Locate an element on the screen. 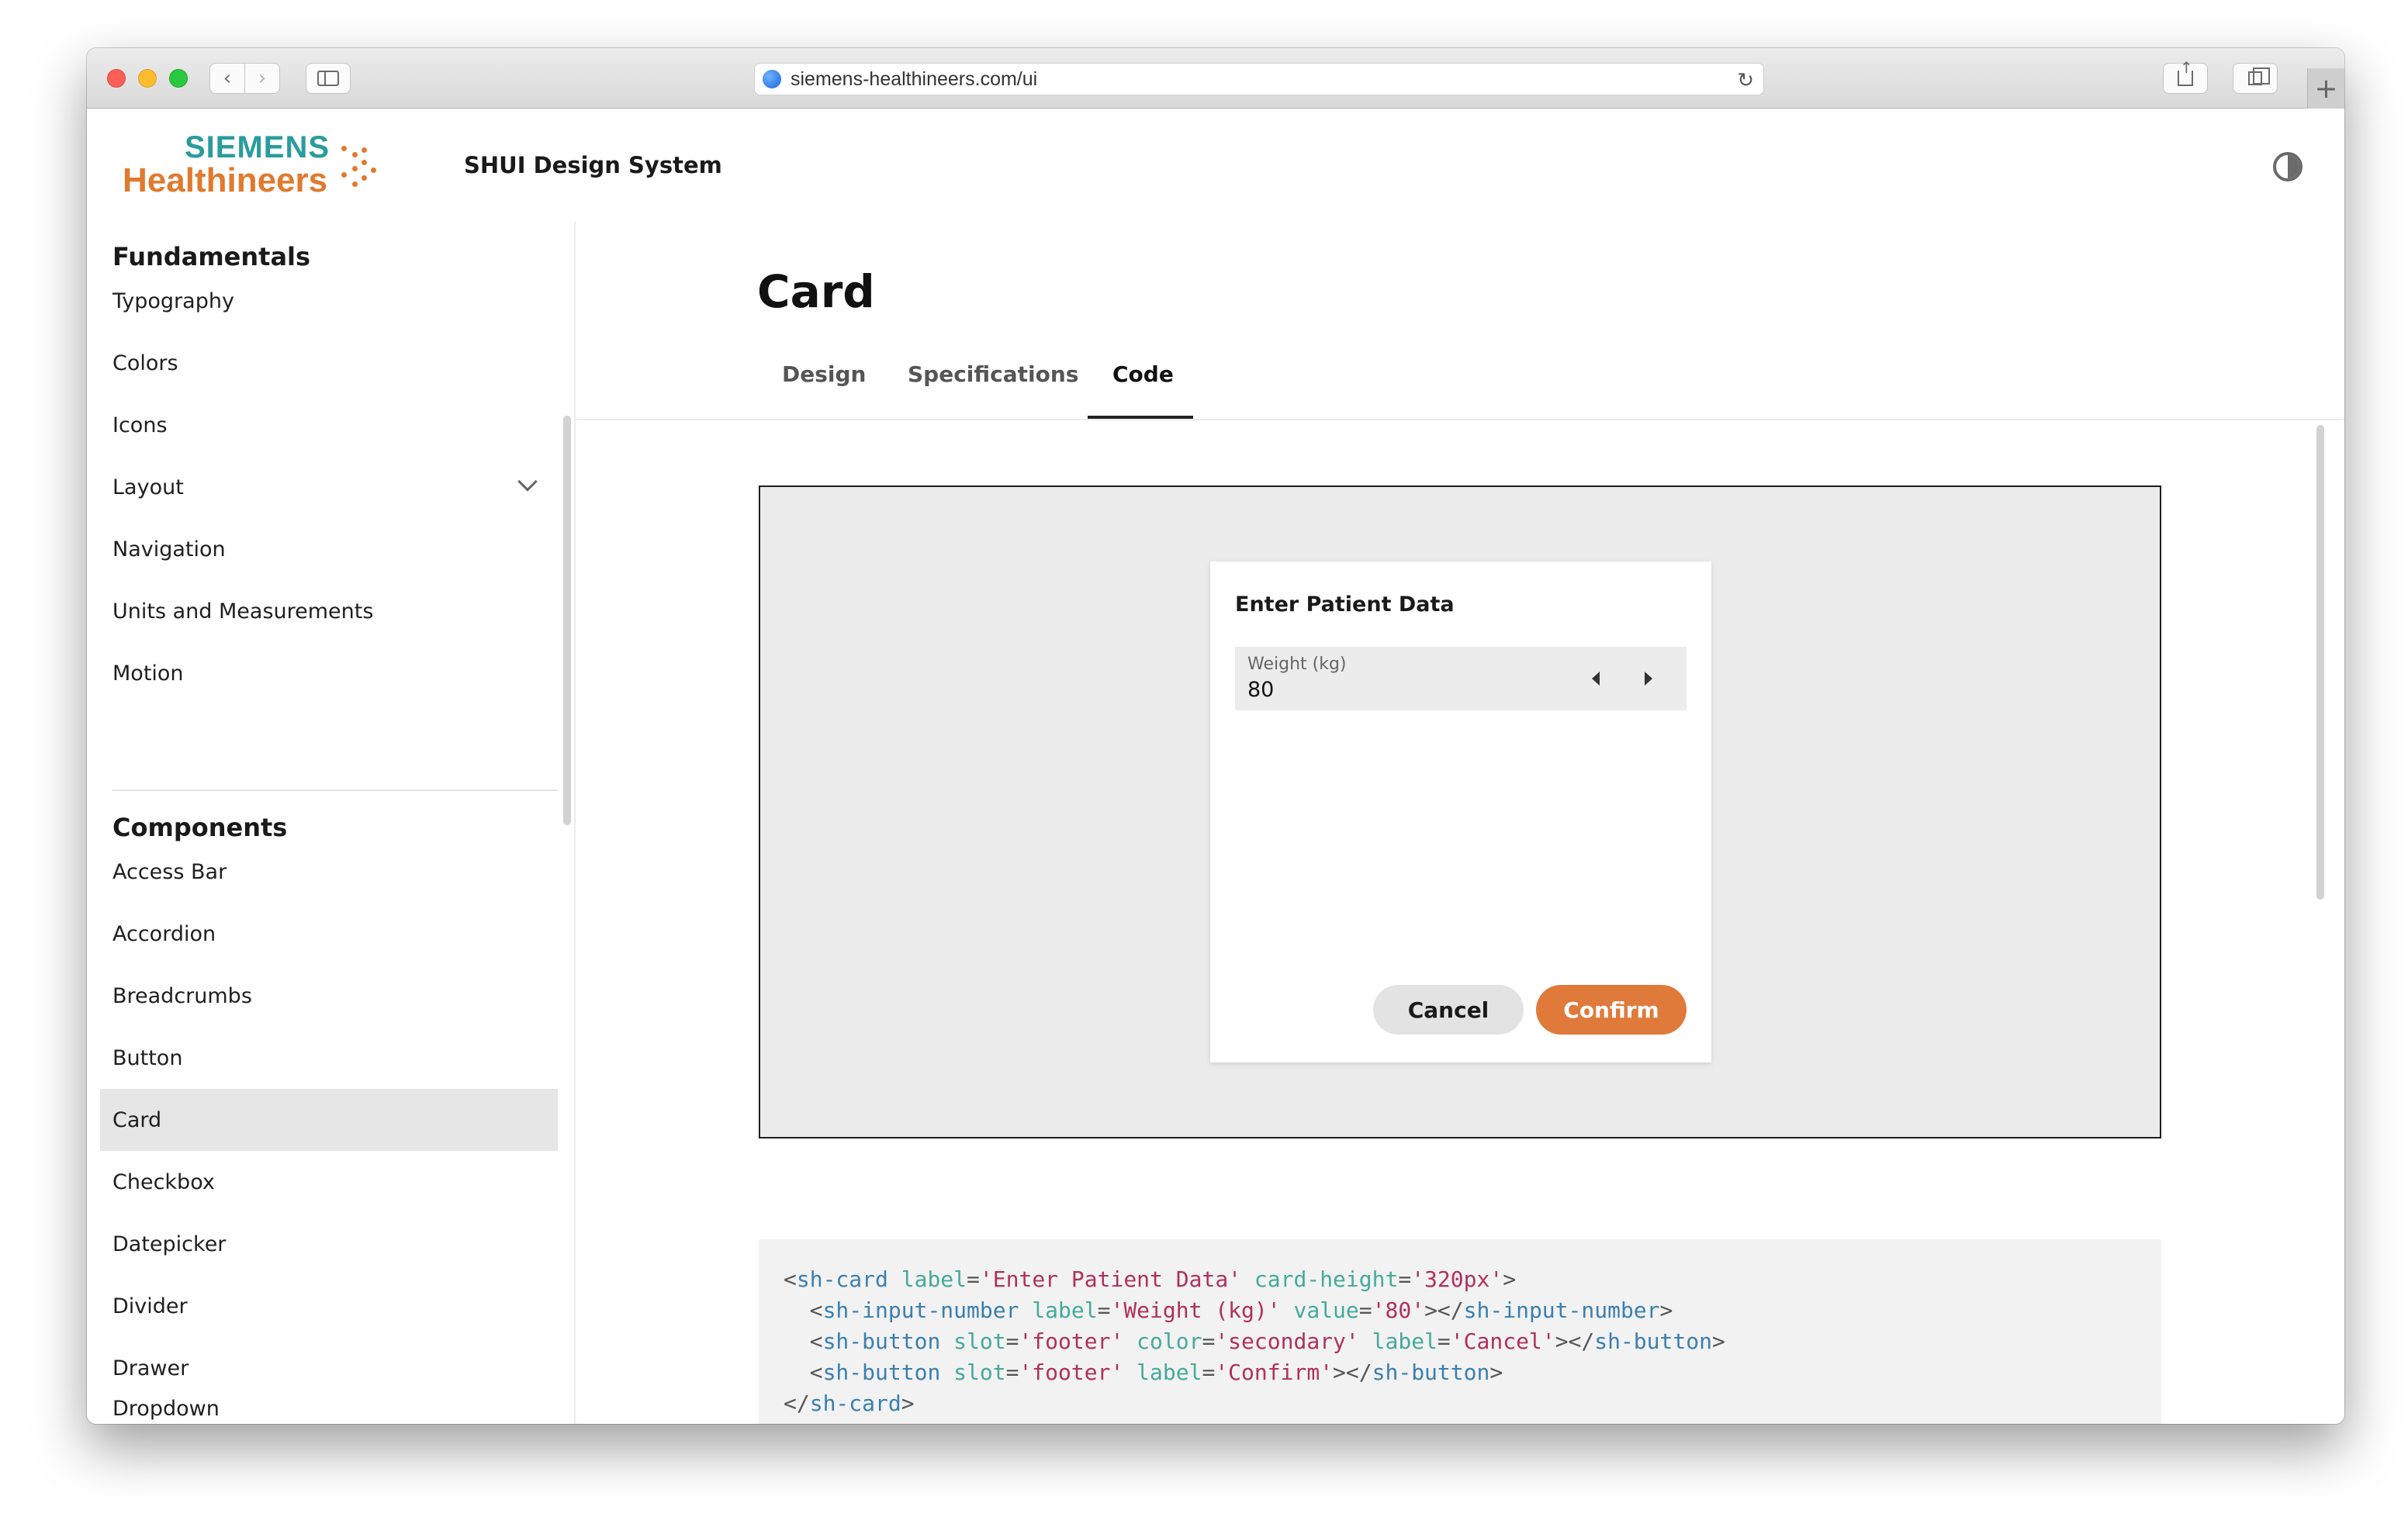  close-window-button is located at coordinates (116, 78).